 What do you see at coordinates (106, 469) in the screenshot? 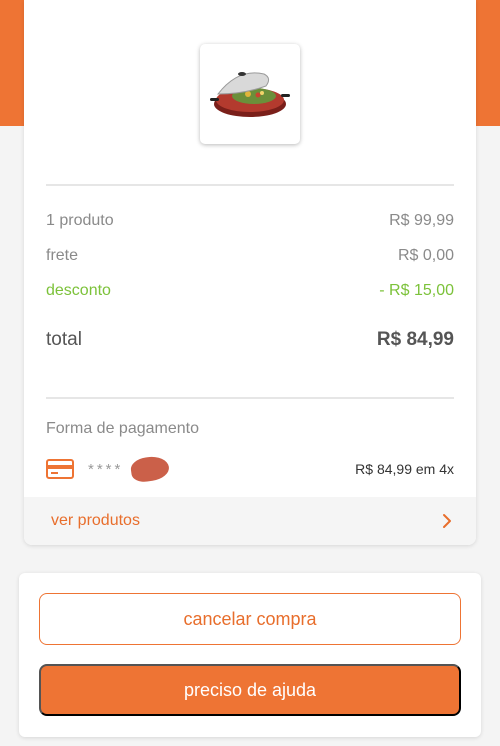
I see `masked-card-number: ****` at bounding box center [106, 469].